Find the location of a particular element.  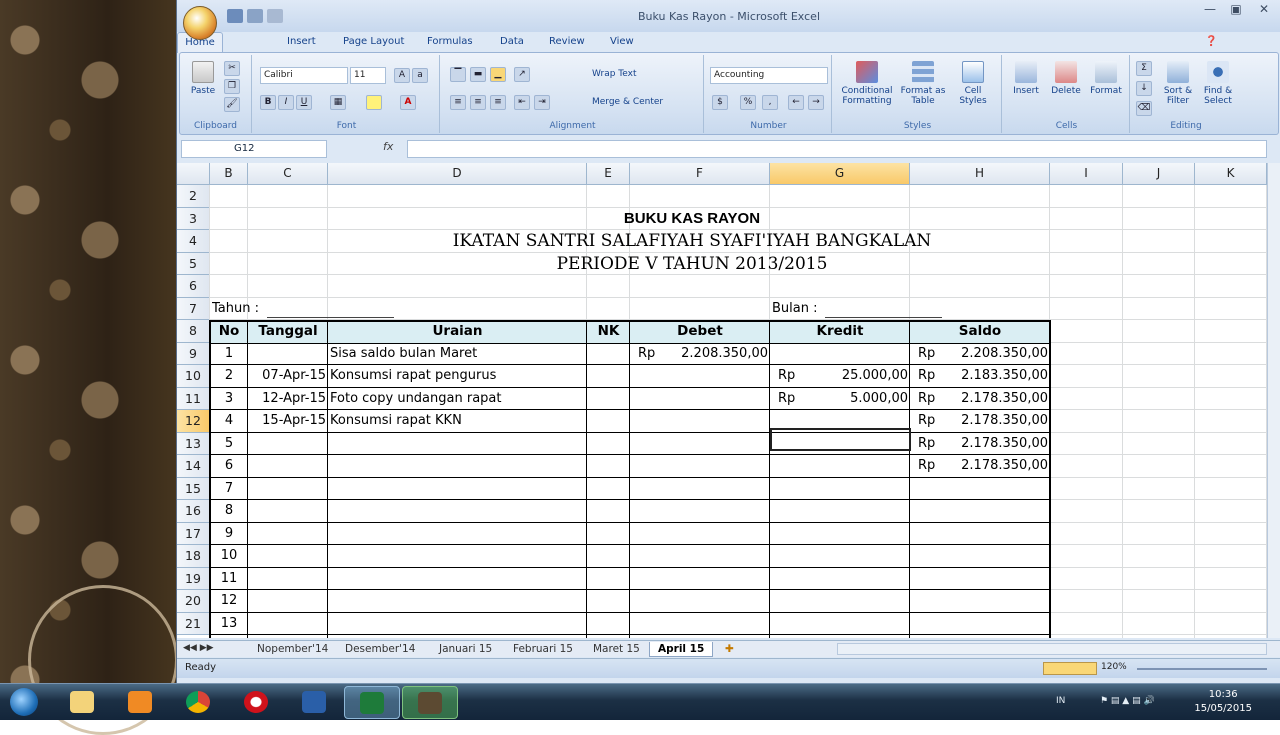

autosum-button: Σ is located at coordinates (1144, 68).